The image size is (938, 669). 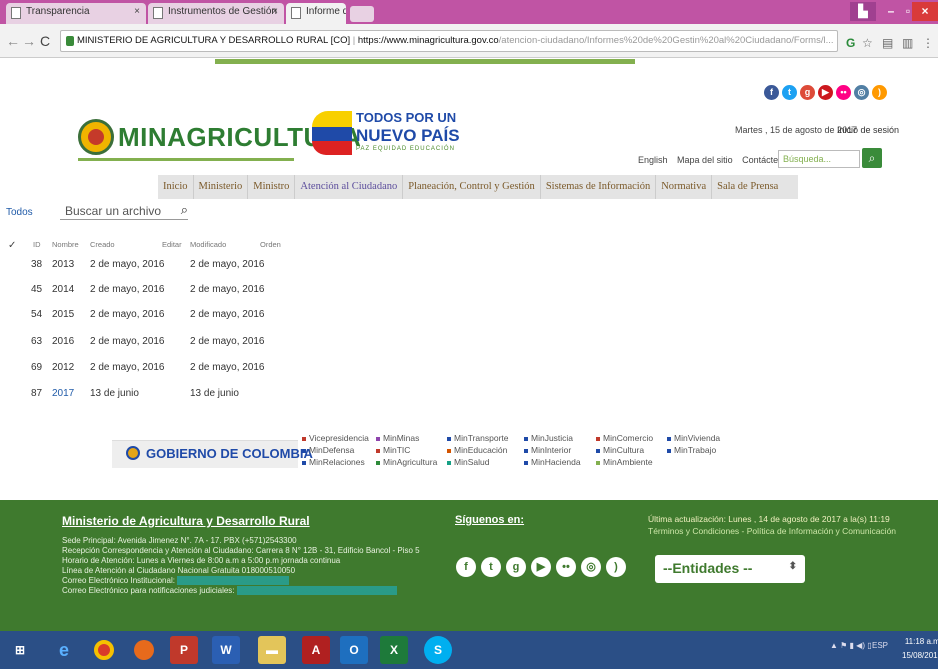 I want to click on page-icon, so click(x=16, y=13).